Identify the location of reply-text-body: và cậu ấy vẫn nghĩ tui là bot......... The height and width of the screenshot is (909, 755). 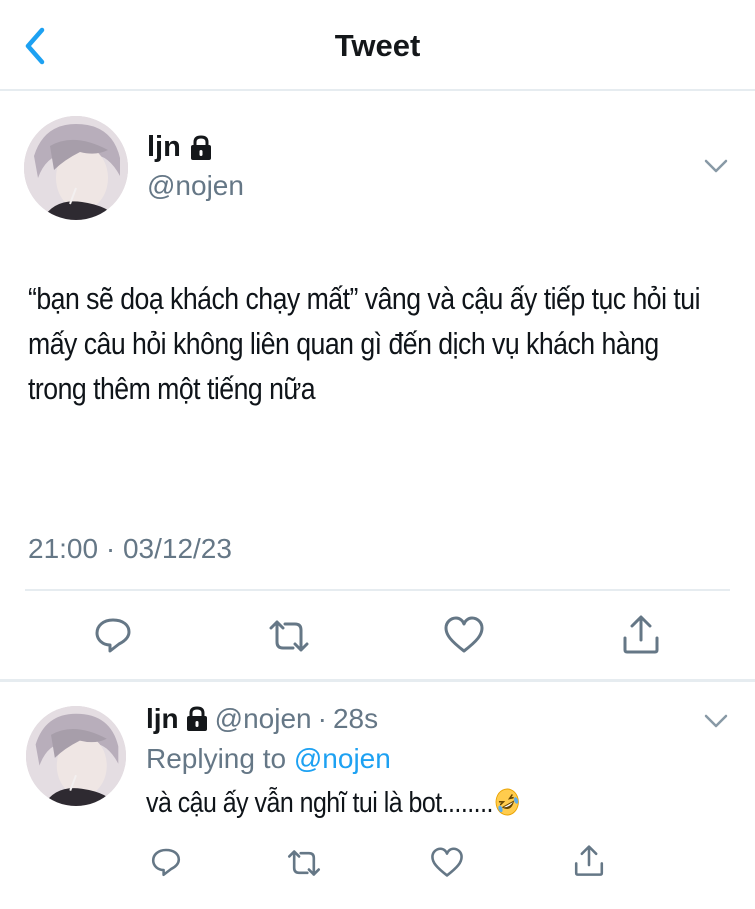
(319, 803).